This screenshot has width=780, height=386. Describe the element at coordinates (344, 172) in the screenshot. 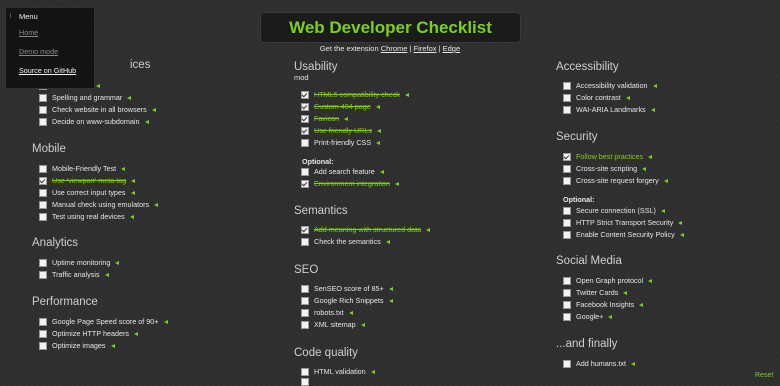

I see `checklist-item-label: Add search feature` at that location.